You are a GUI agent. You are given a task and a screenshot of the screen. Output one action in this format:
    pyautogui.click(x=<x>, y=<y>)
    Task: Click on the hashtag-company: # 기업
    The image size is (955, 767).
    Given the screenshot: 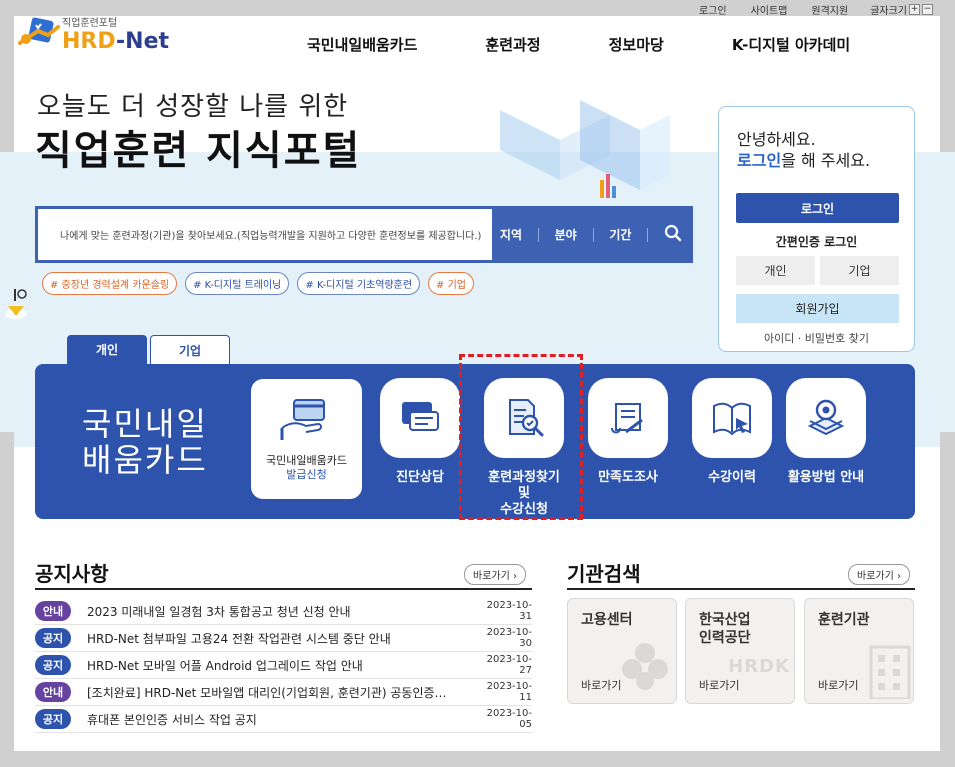 What is the action you would take?
    pyautogui.click(x=451, y=283)
    